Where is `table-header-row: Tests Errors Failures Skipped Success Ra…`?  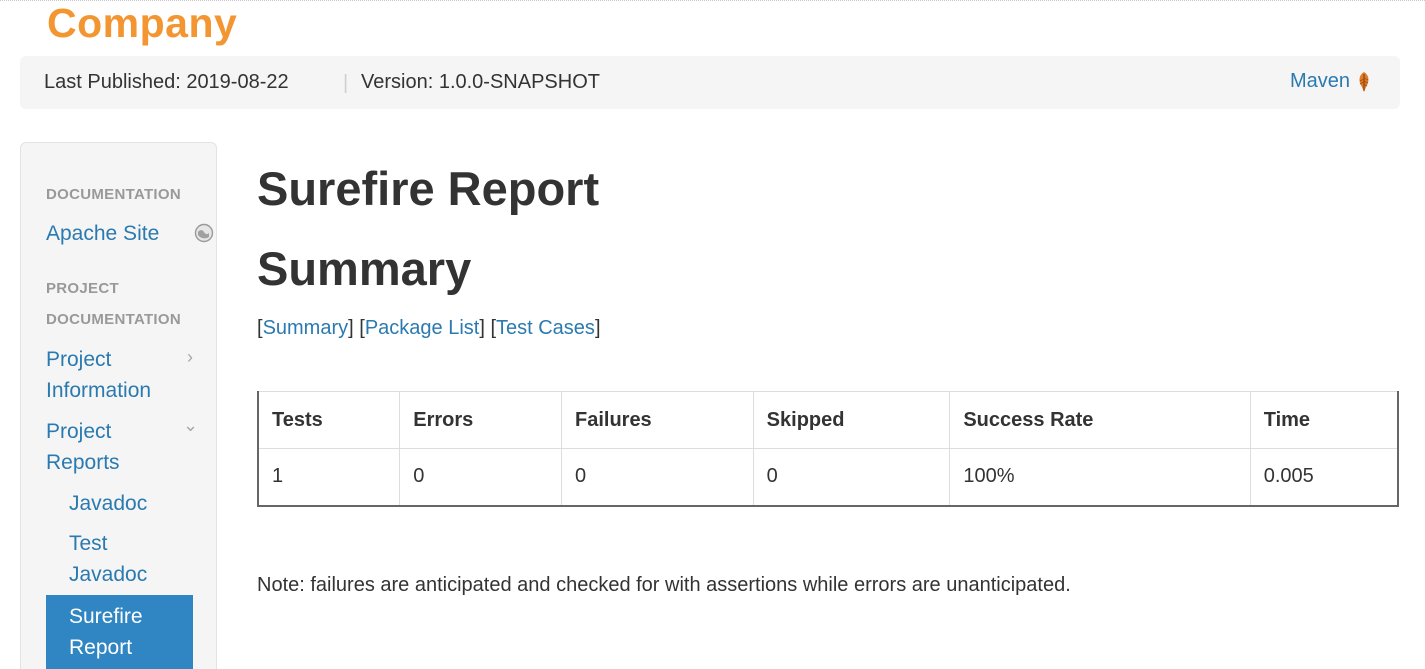
table-header-row: Tests Errors Failures Skipped Success Ra… is located at coordinates (828, 420).